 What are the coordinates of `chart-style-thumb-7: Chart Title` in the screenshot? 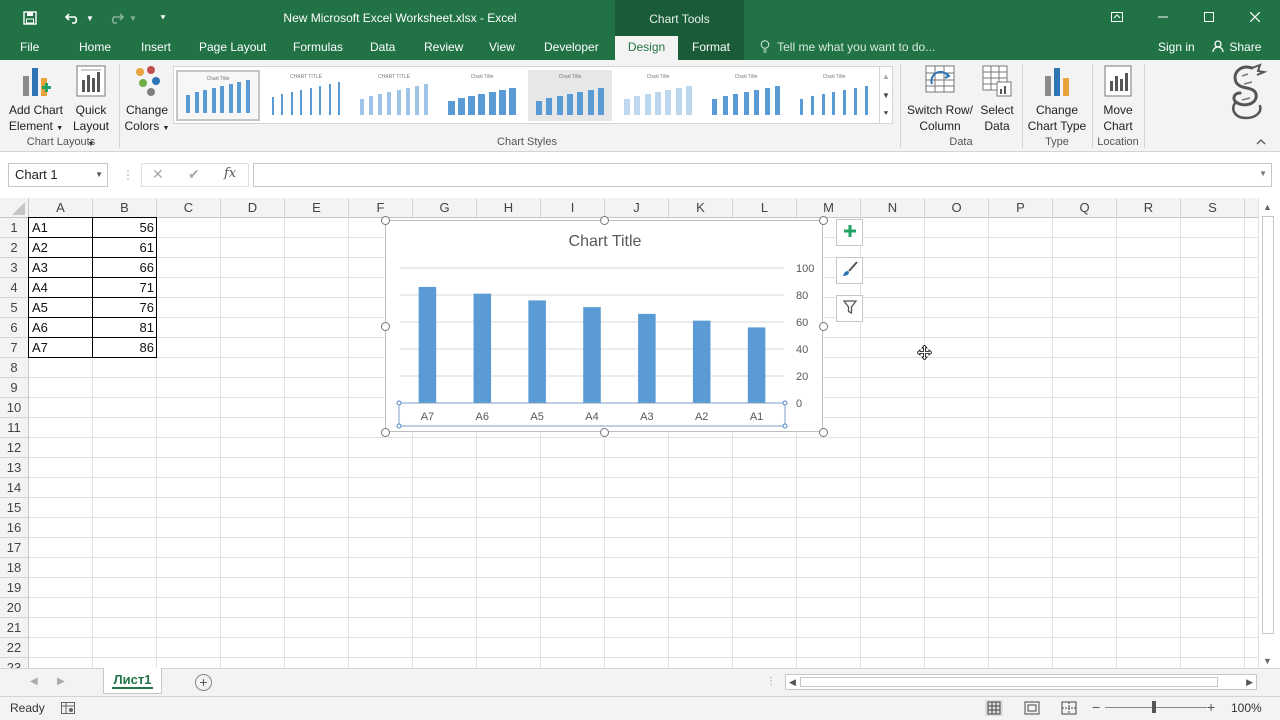 It's located at (746, 95).